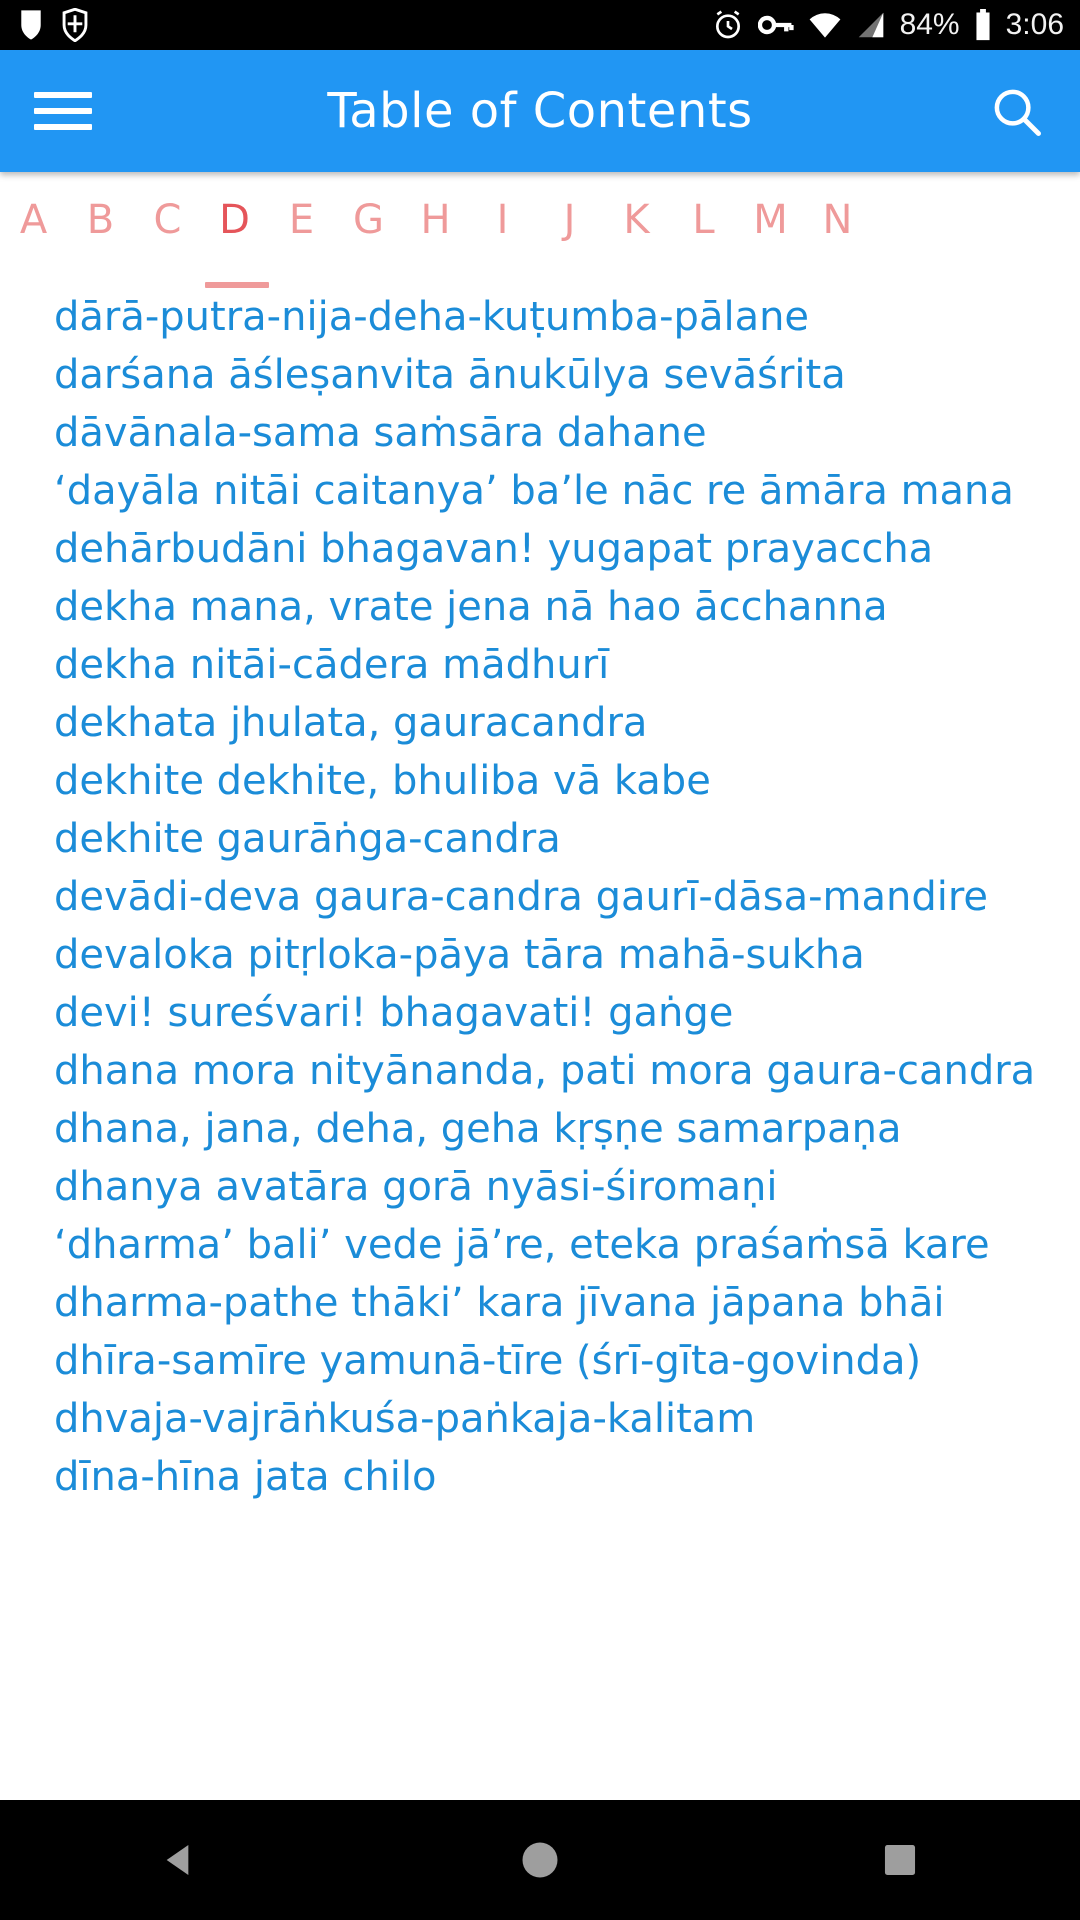  Describe the element at coordinates (871, 25) in the screenshot. I see `cell-signal-icon` at that location.